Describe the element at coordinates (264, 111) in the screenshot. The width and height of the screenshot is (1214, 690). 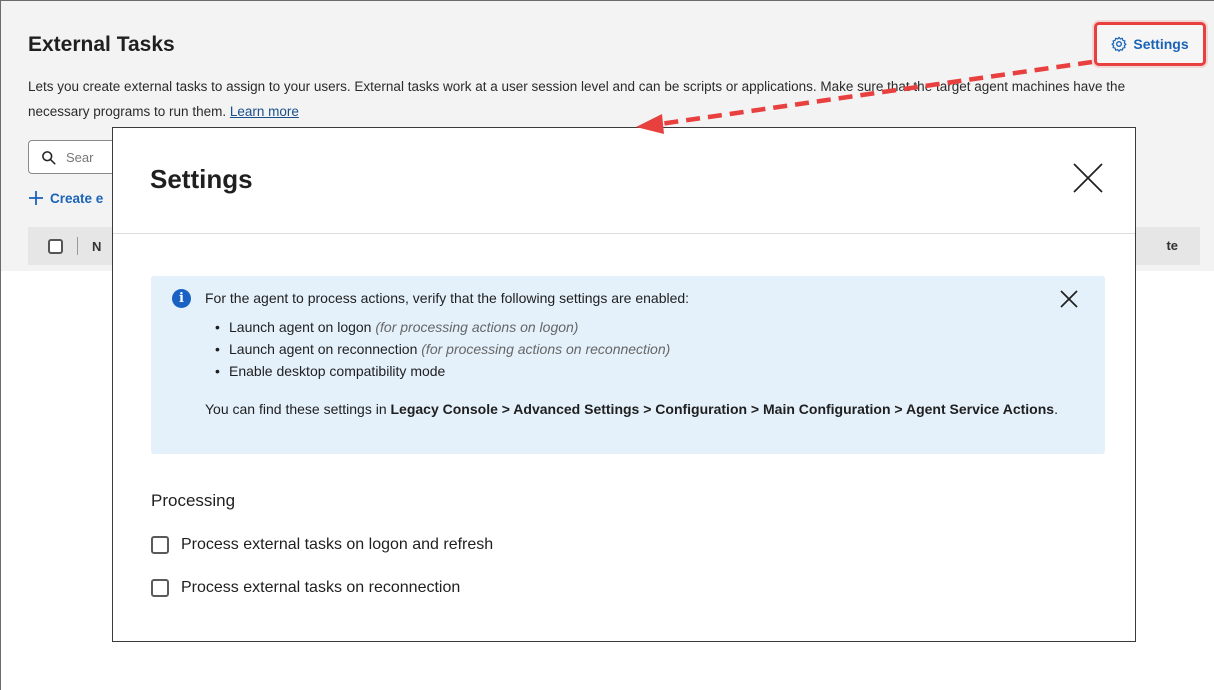
I see `learn-more-link: Learn more` at that location.